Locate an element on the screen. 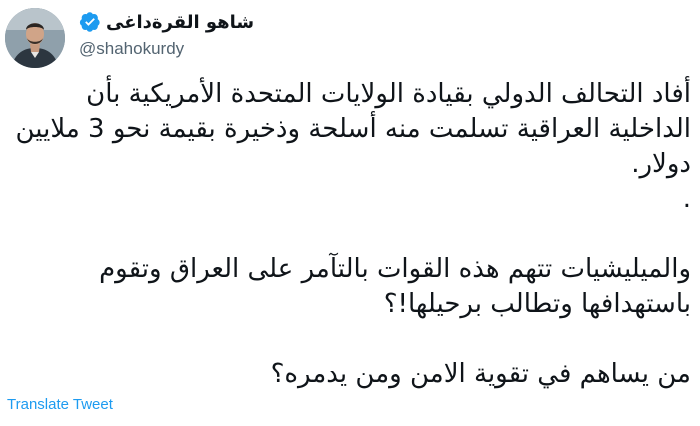 The width and height of the screenshot is (700, 426). tweet-paragraph: . is located at coordinates (686, 199).